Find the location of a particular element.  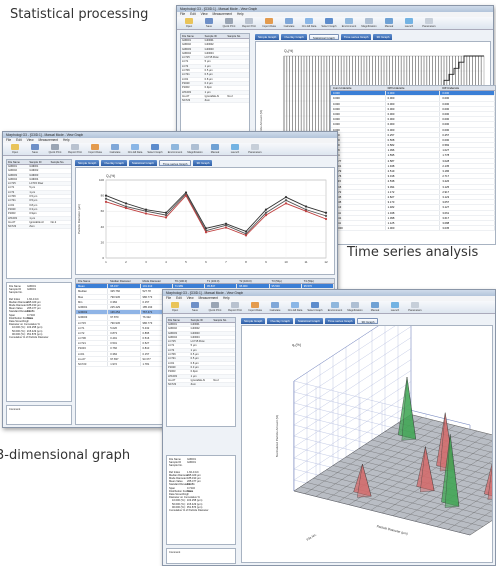

table-row: 100.0001.0003.035 is located at coordinates (413, 229).